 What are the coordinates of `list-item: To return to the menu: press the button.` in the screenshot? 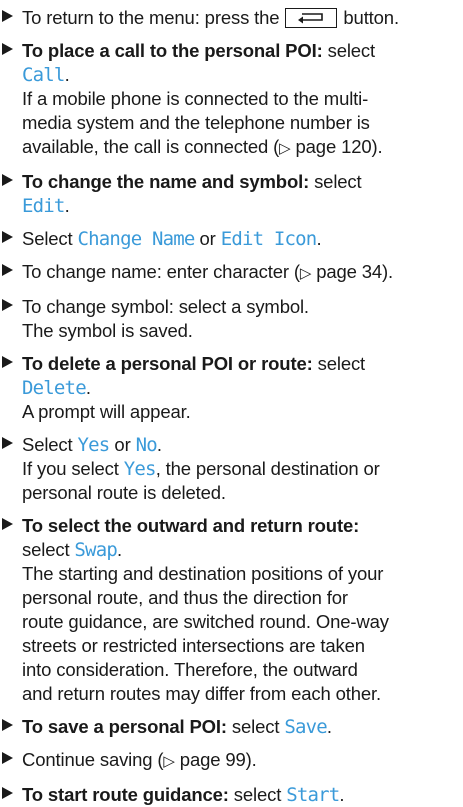 It's located at (231, 18).